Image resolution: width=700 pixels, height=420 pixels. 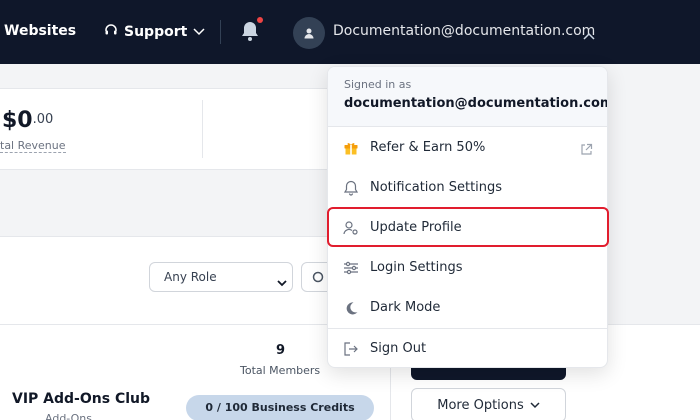 I want to click on revenue-cents: .00, so click(x=43, y=119).